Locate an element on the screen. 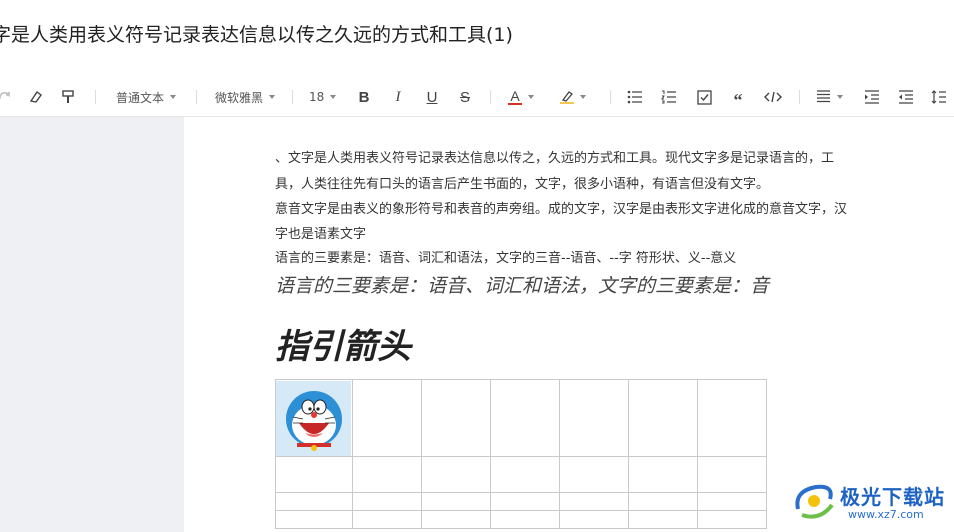  table-cell-image is located at coordinates (314, 418).